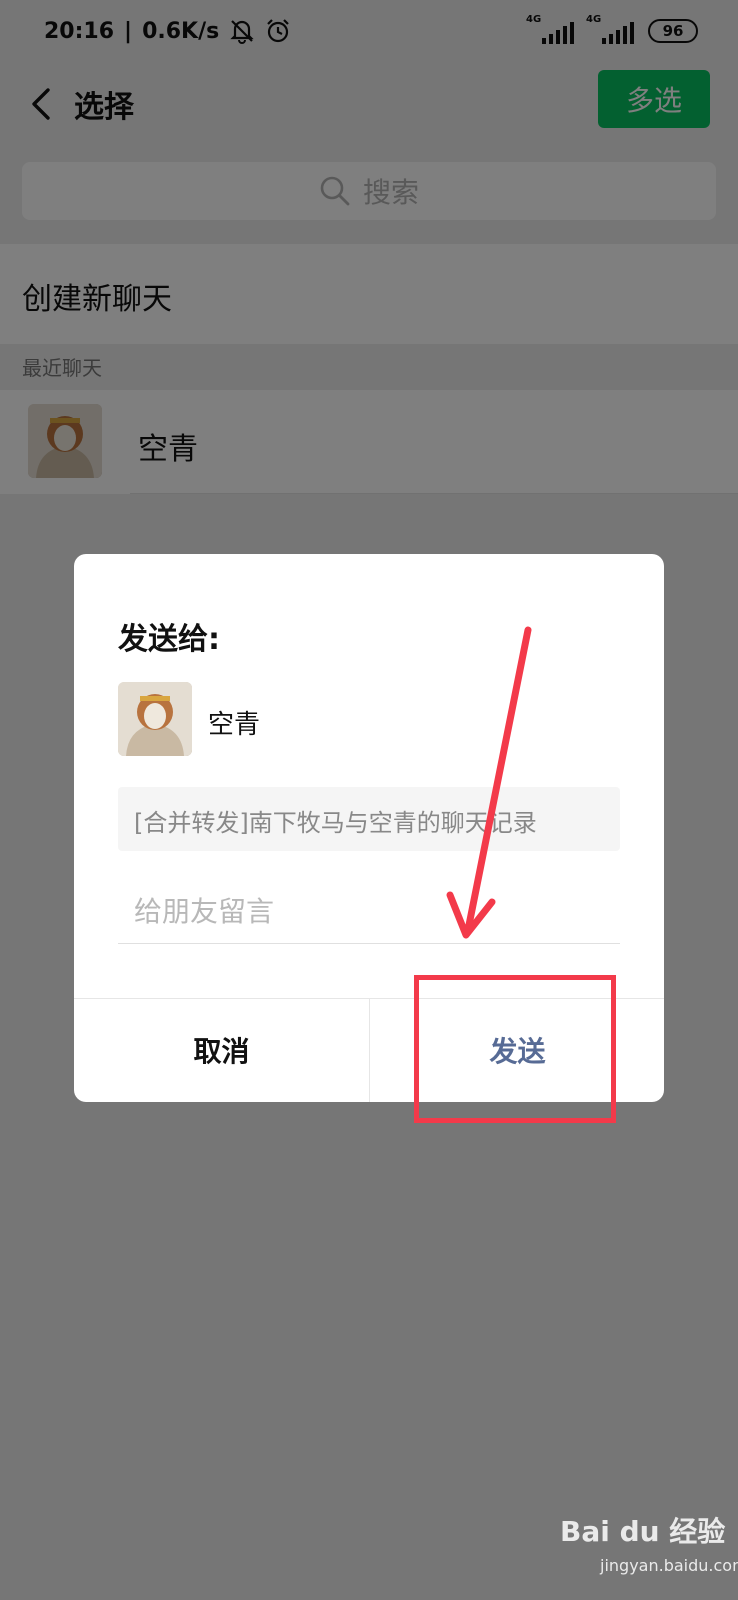  I want to click on cancel-button: 取消, so click(221, 1050).